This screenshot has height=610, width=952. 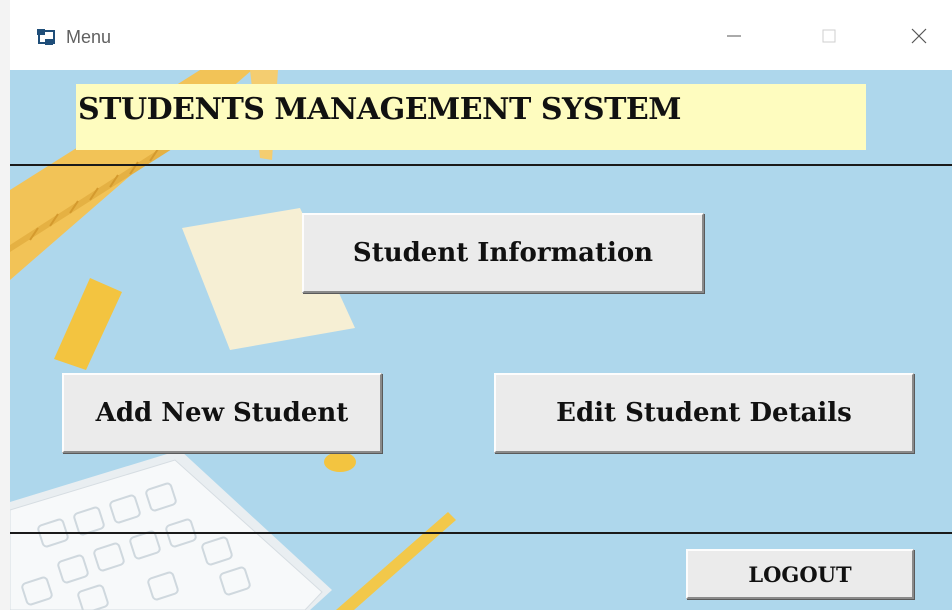 I want to click on maximize-icon, so click(x=829, y=38).